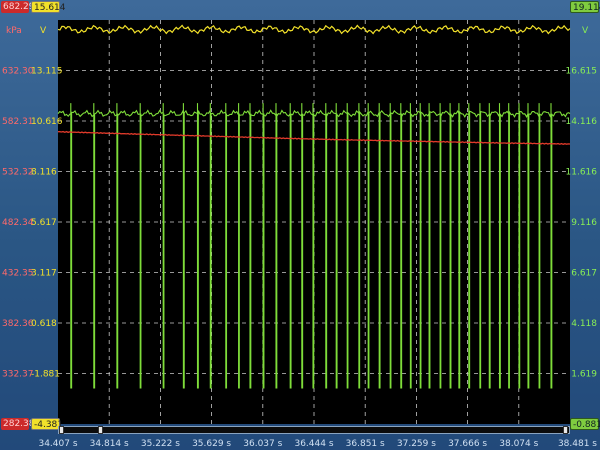  I want to click on red-axis-tick-label: 582.31, so click(18, 122).